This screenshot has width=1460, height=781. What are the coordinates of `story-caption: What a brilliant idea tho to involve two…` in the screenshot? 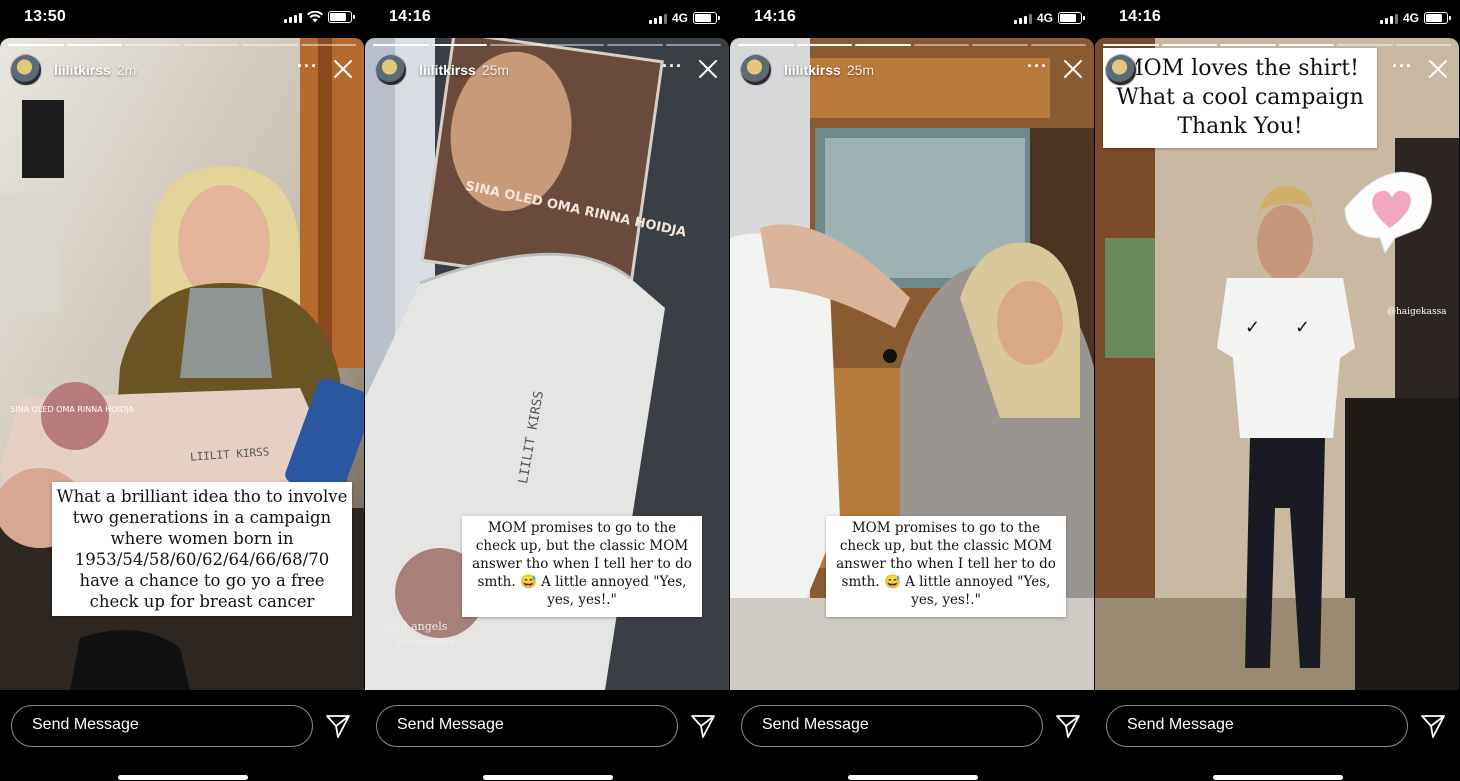 It's located at (202, 549).